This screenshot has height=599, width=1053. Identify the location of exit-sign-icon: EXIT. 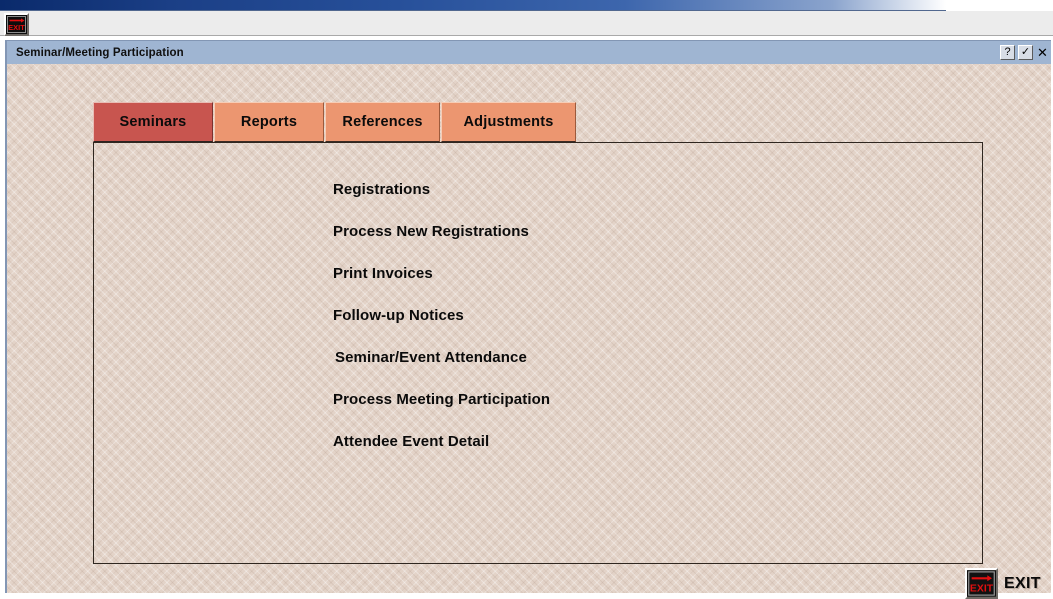
(16, 24).